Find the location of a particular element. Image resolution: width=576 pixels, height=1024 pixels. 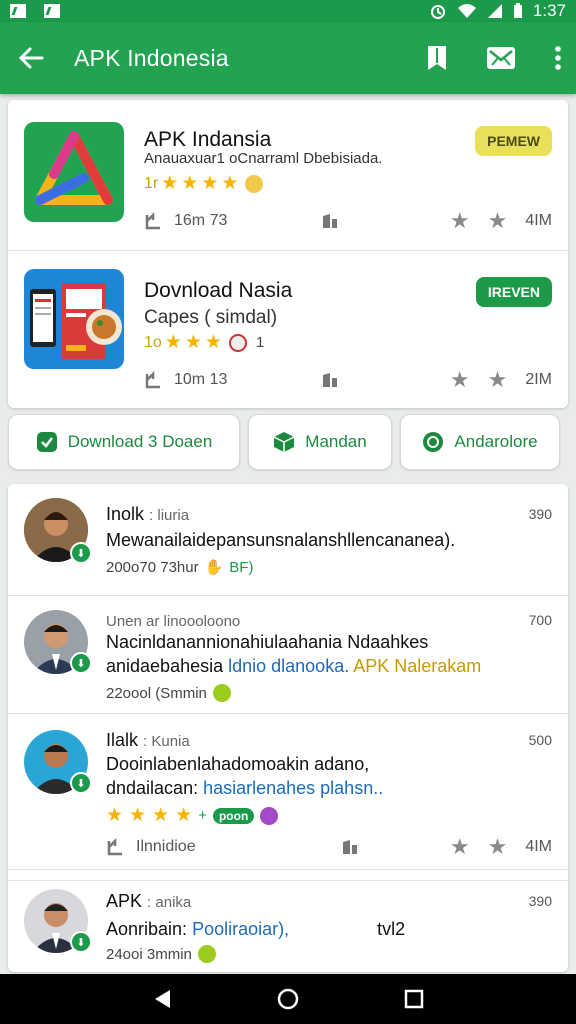

post-link: ldnio dlanooka. is located at coordinates (288, 666).